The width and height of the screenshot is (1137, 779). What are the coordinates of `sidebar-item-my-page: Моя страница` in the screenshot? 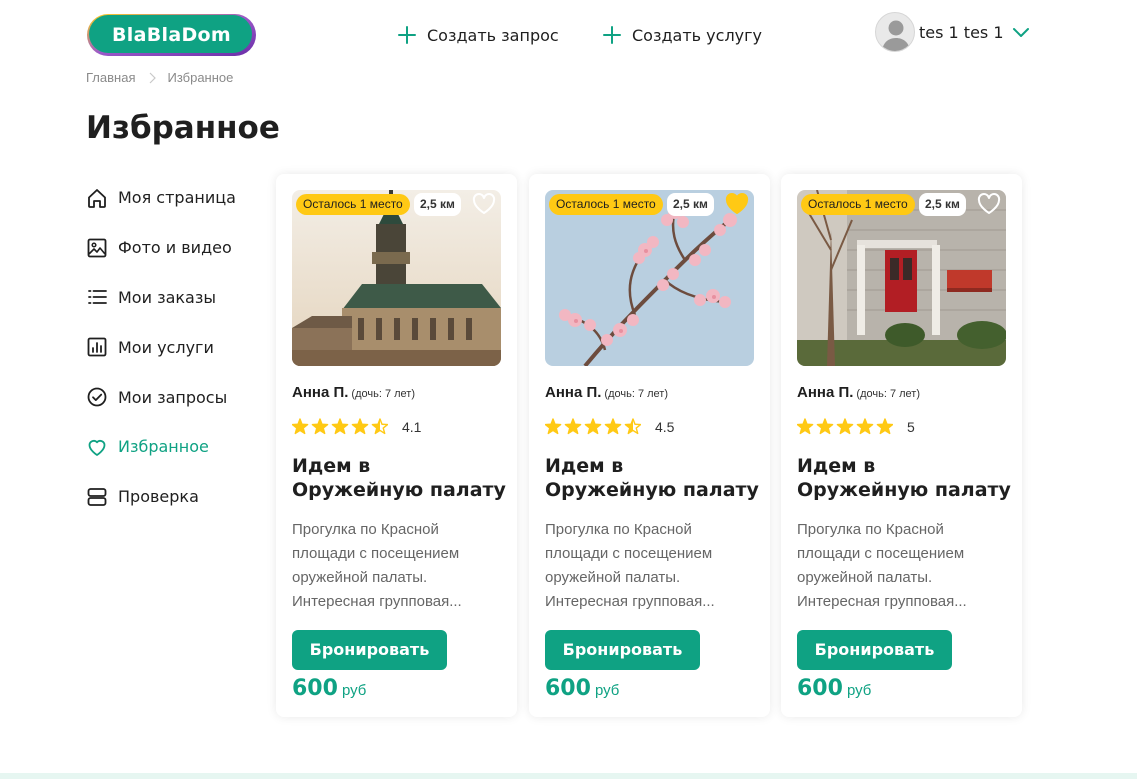 It's located at (171, 198).